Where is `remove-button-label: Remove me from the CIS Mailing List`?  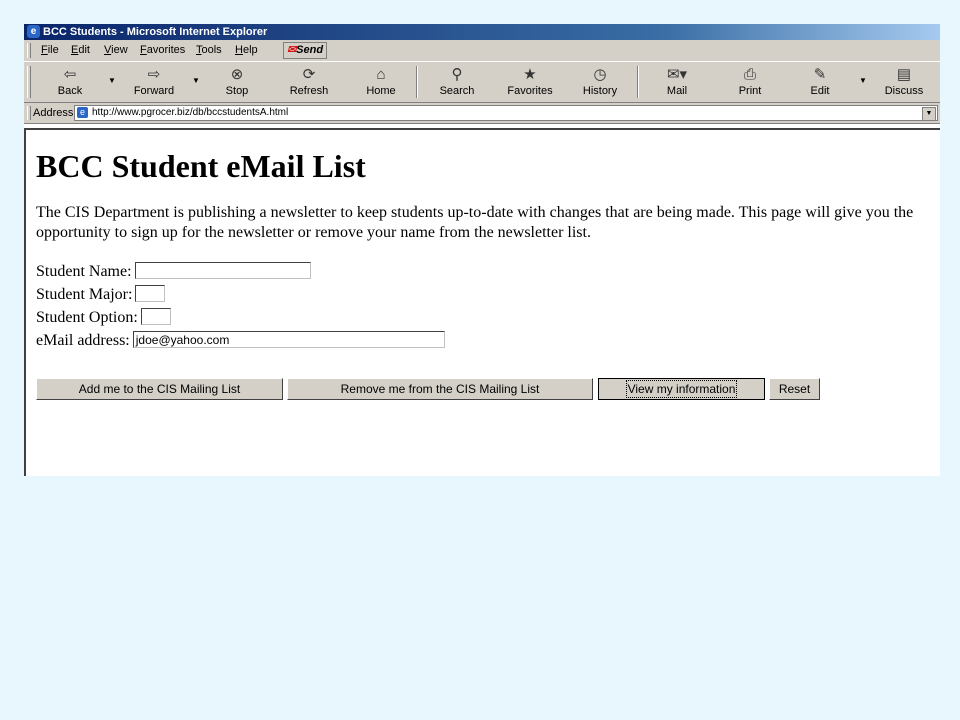 remove-button-label: Remove me from the CIS Mailing List is located at coordinates (440, 389).